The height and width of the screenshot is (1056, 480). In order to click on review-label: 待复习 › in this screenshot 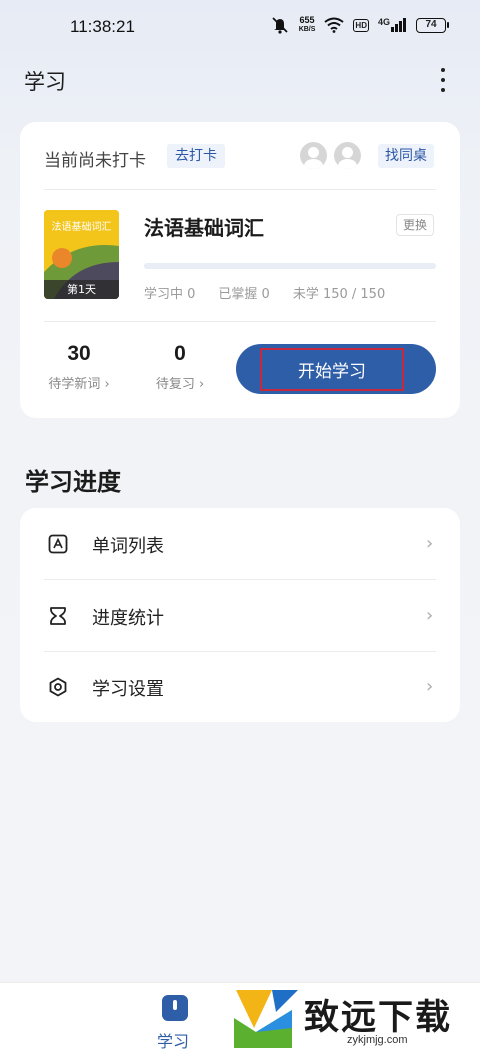, I will do `click(180, 384)`.